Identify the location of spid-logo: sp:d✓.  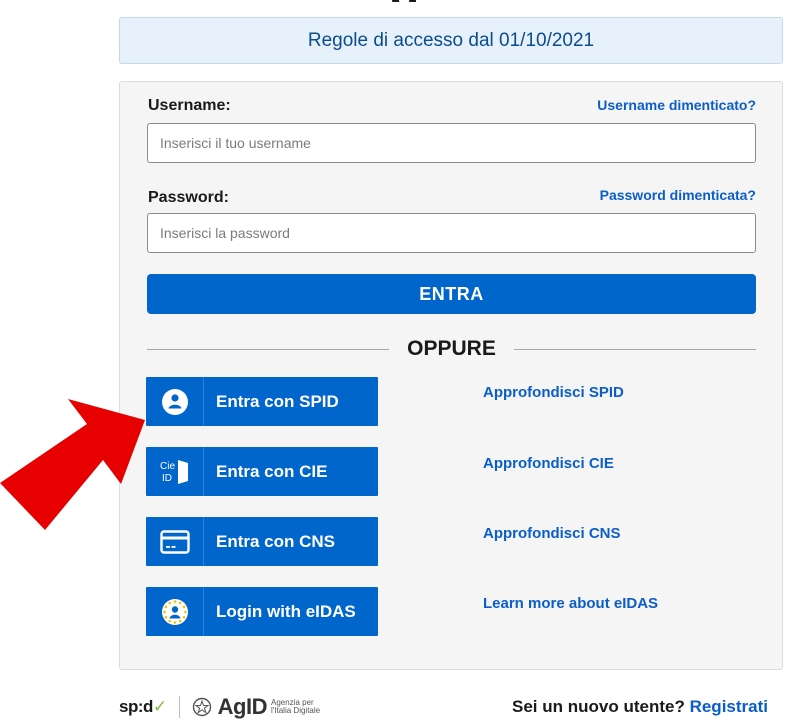
(143, 707).